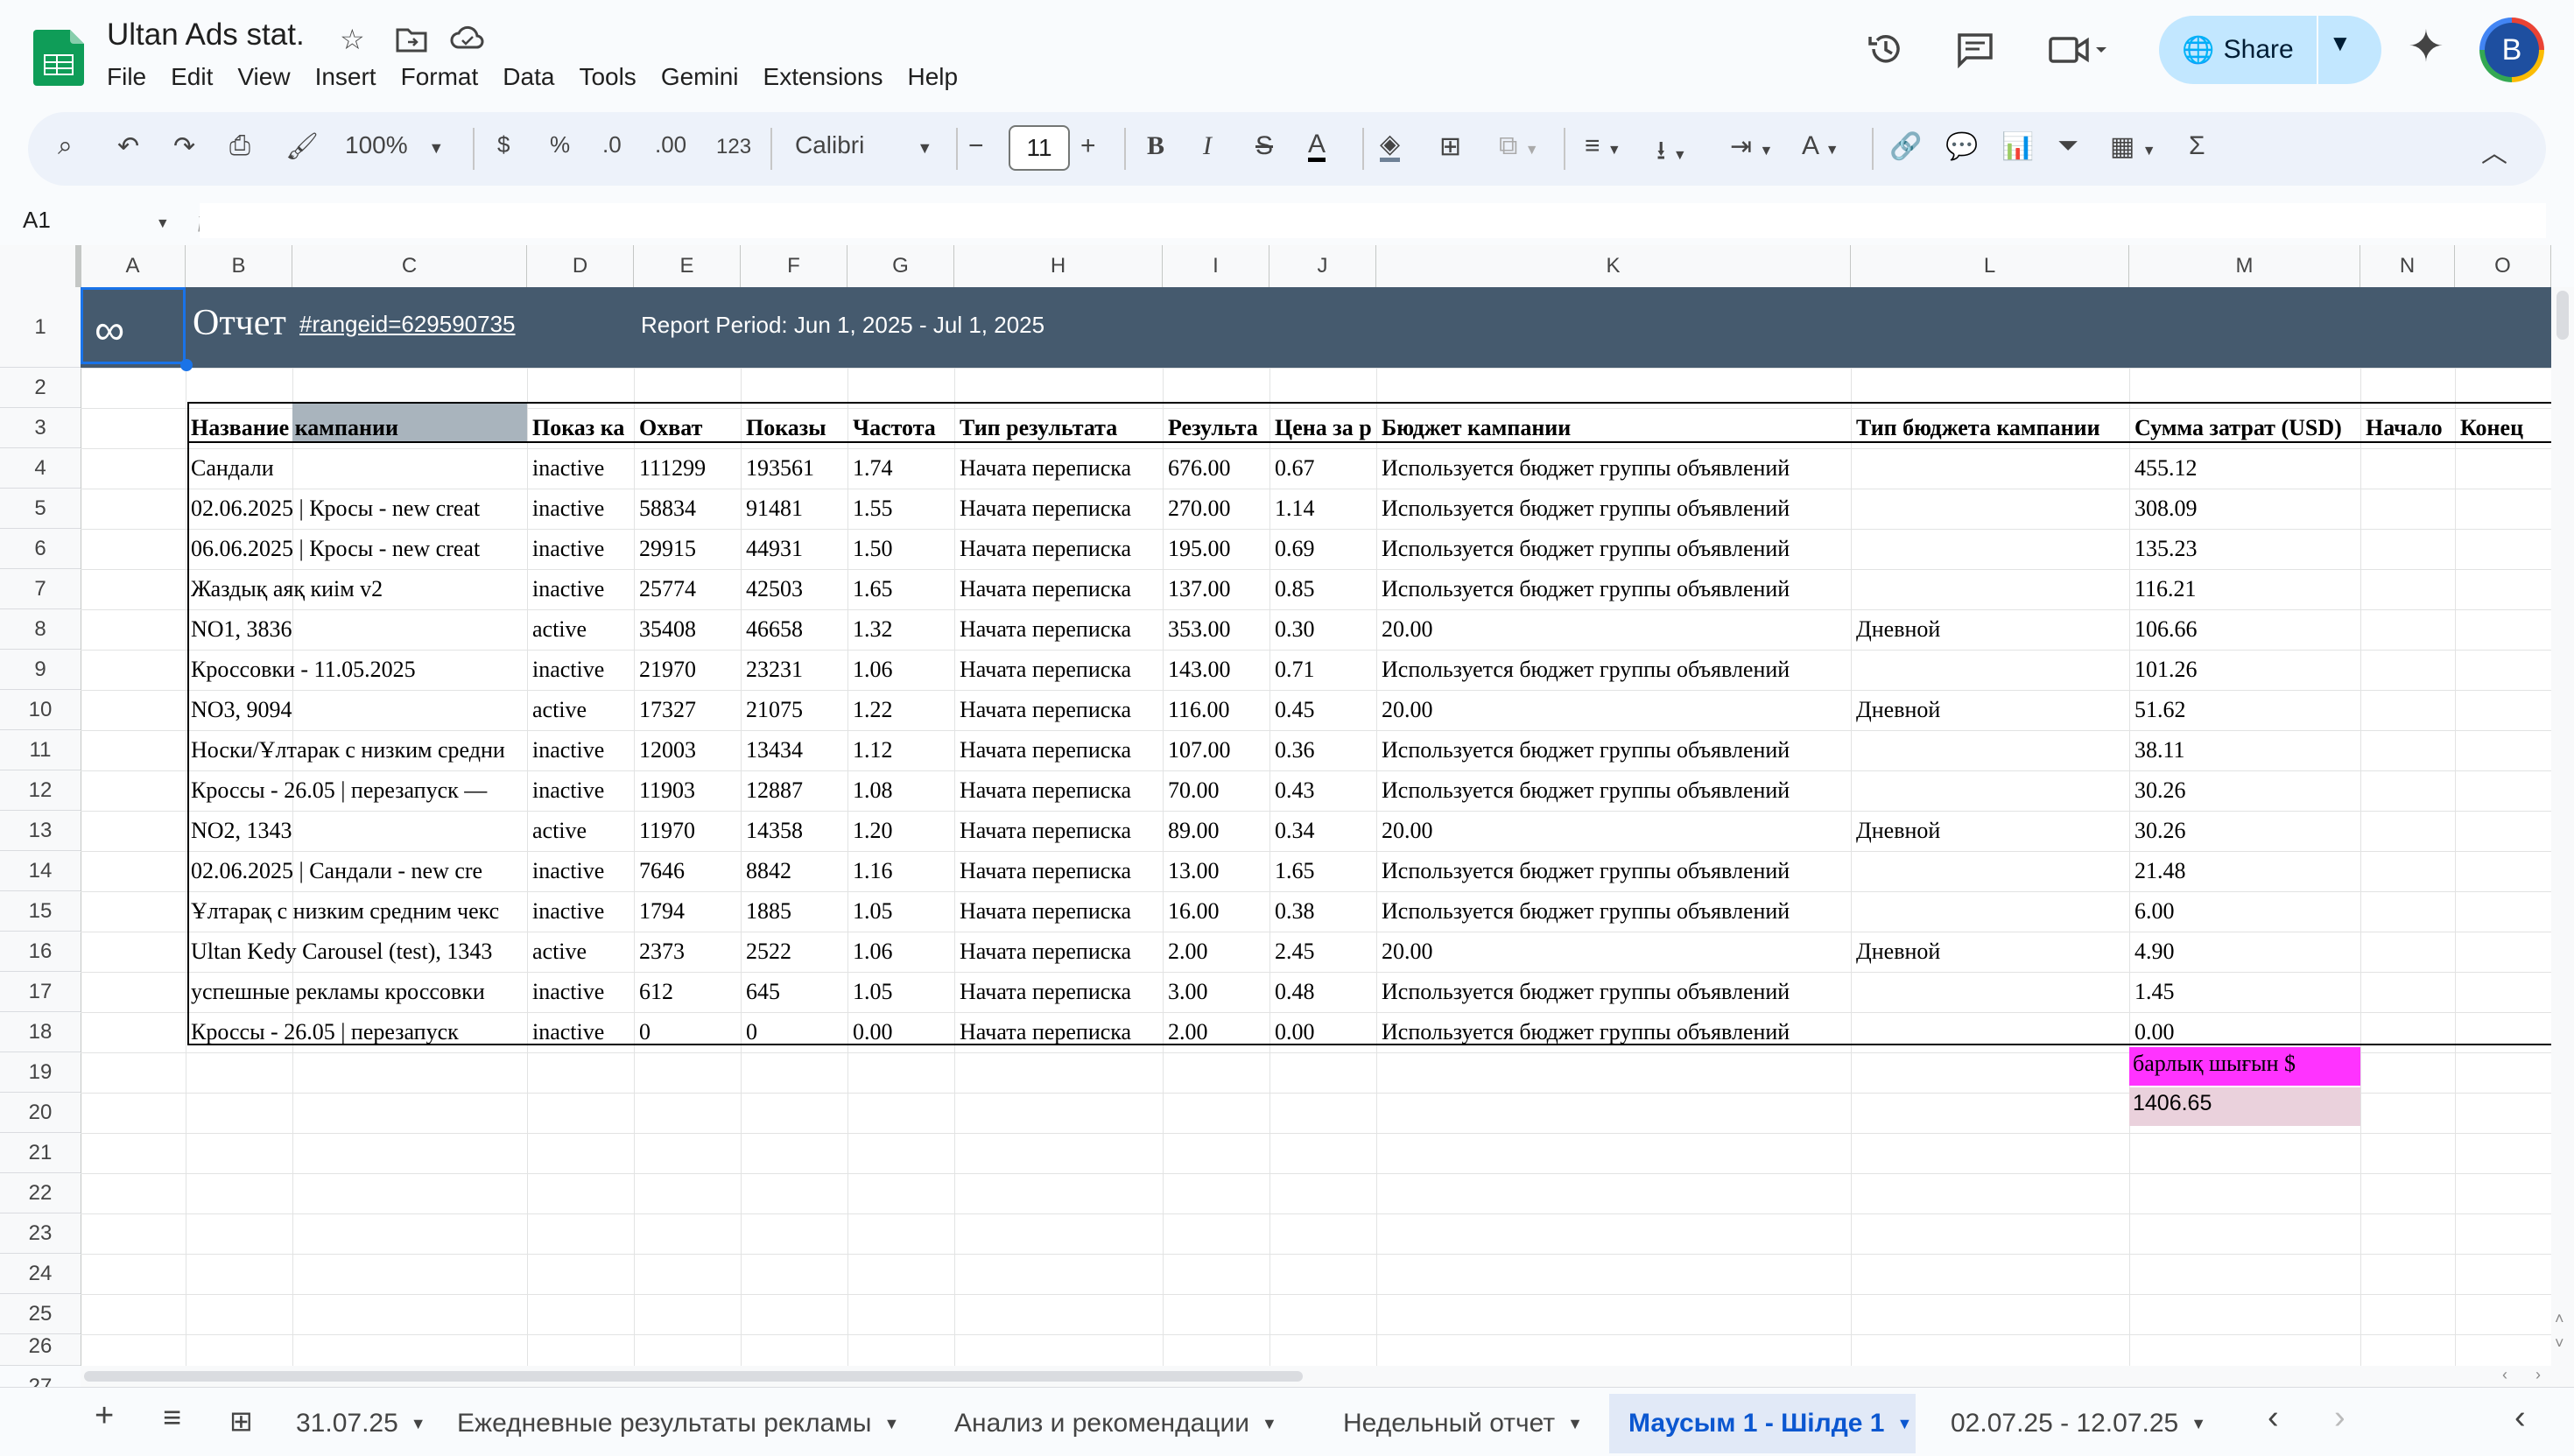 The image size is (2574, 1456). What do you see at coordinates (40, 750) in the screenshot?
I see `row-header: 11` at bounding box center [40, 750].